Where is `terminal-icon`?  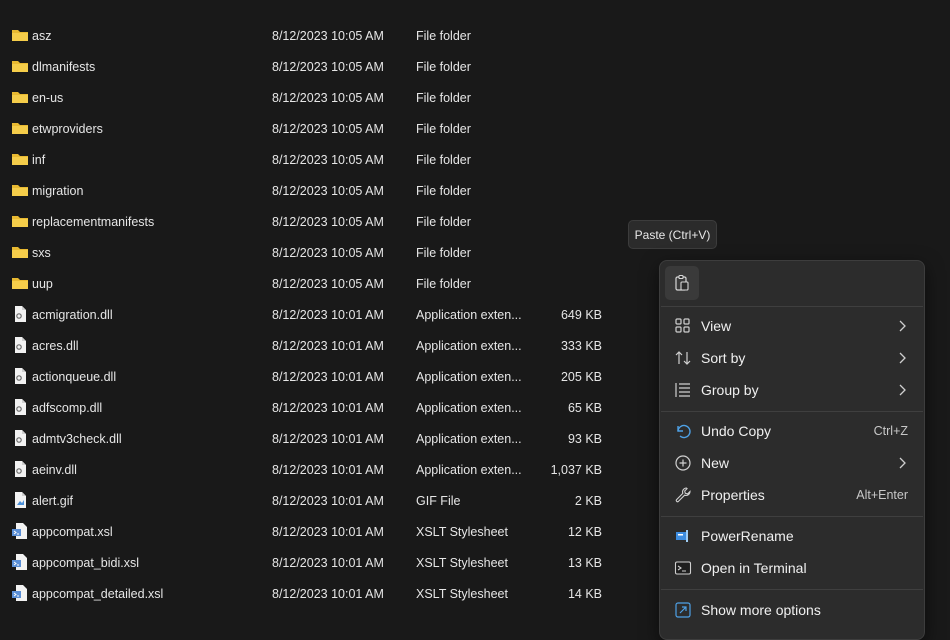
terminal-icon is located at coordinates (683, 568).